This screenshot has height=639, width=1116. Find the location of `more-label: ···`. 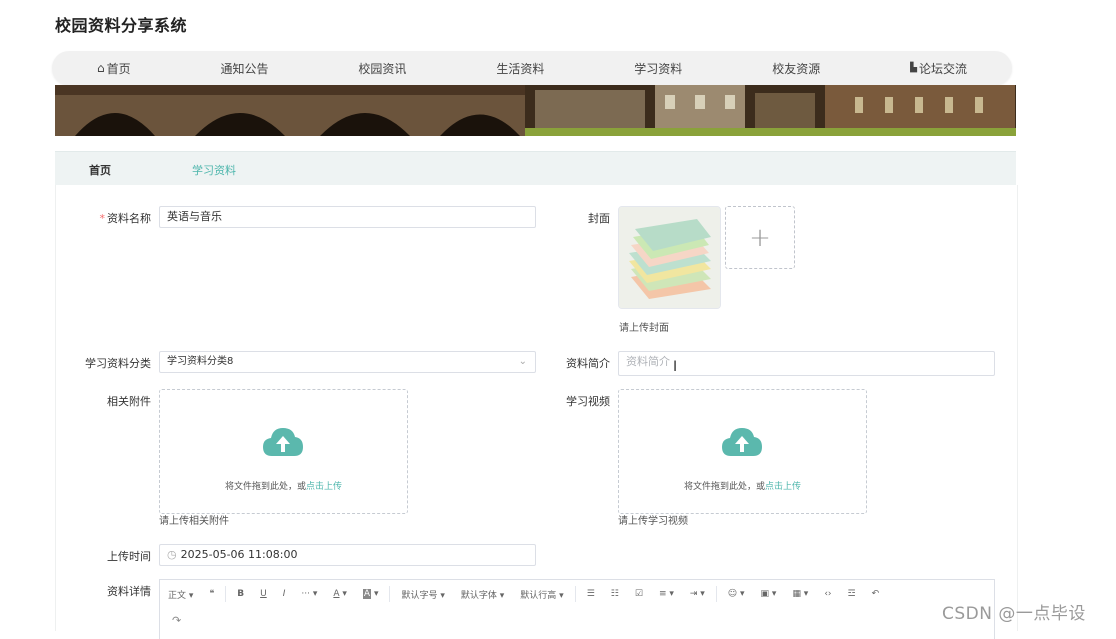

more-label: ··· is located at coordinates (305, 594).